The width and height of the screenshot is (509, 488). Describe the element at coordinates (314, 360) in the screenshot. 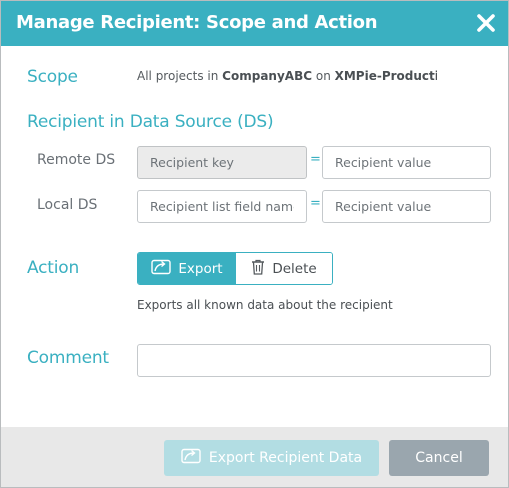

I see `comment-input` at that location.